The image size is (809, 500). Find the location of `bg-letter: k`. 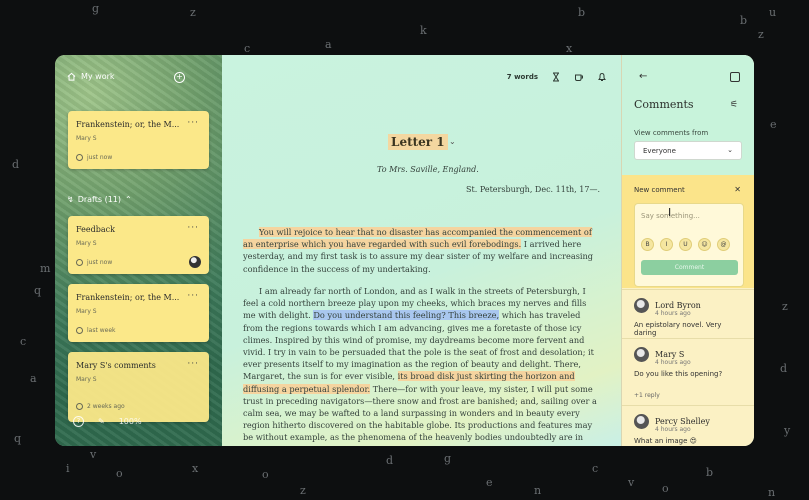

bg-letter: k is located at coordinates (423, 30).